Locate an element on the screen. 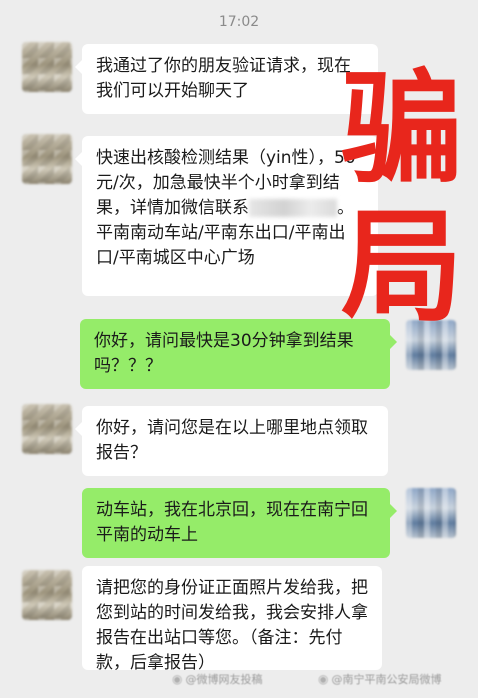  watermark-text: @微博网友投稿 is located at coordinates (224, 679).